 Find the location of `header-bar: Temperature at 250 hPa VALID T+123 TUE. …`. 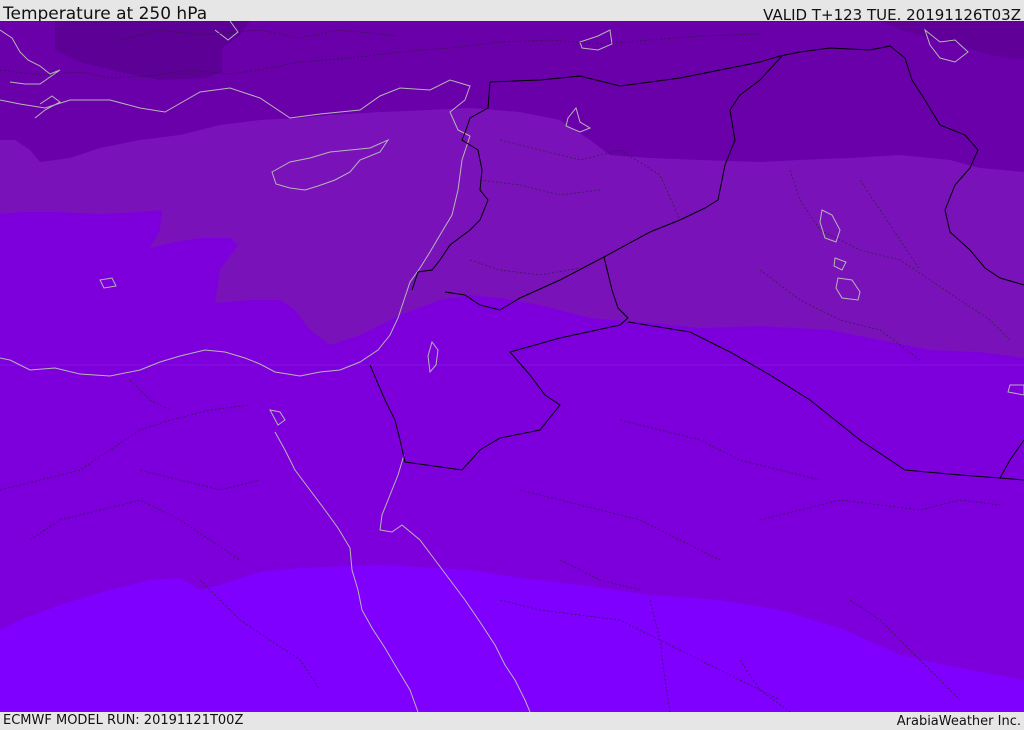

header-bar: Temperature at 250 hPa VALID T+123 TUE. … is located at coordinates (512, 12).